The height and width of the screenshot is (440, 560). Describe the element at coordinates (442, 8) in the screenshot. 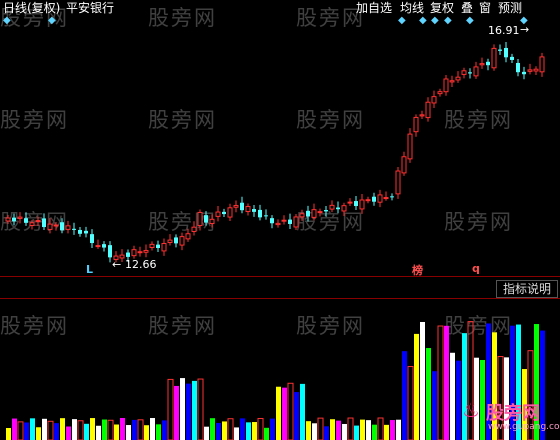

I see `menu-adjust: 复权` at that location.